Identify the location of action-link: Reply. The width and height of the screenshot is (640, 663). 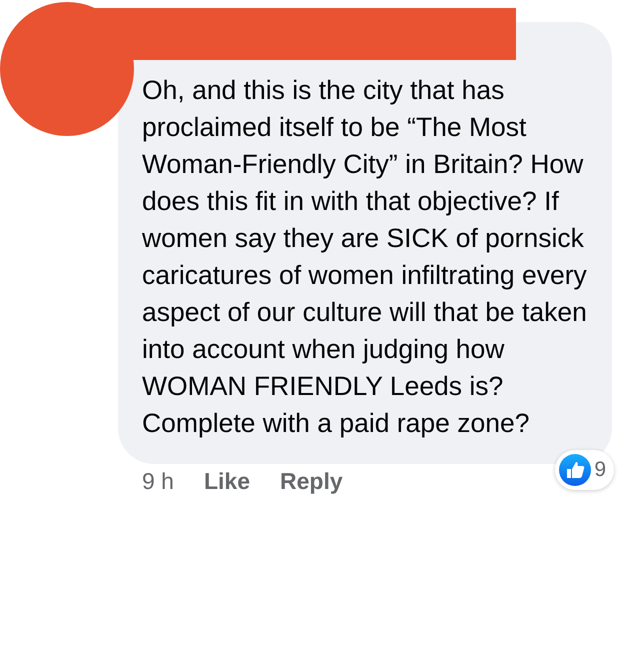
(311, 481).